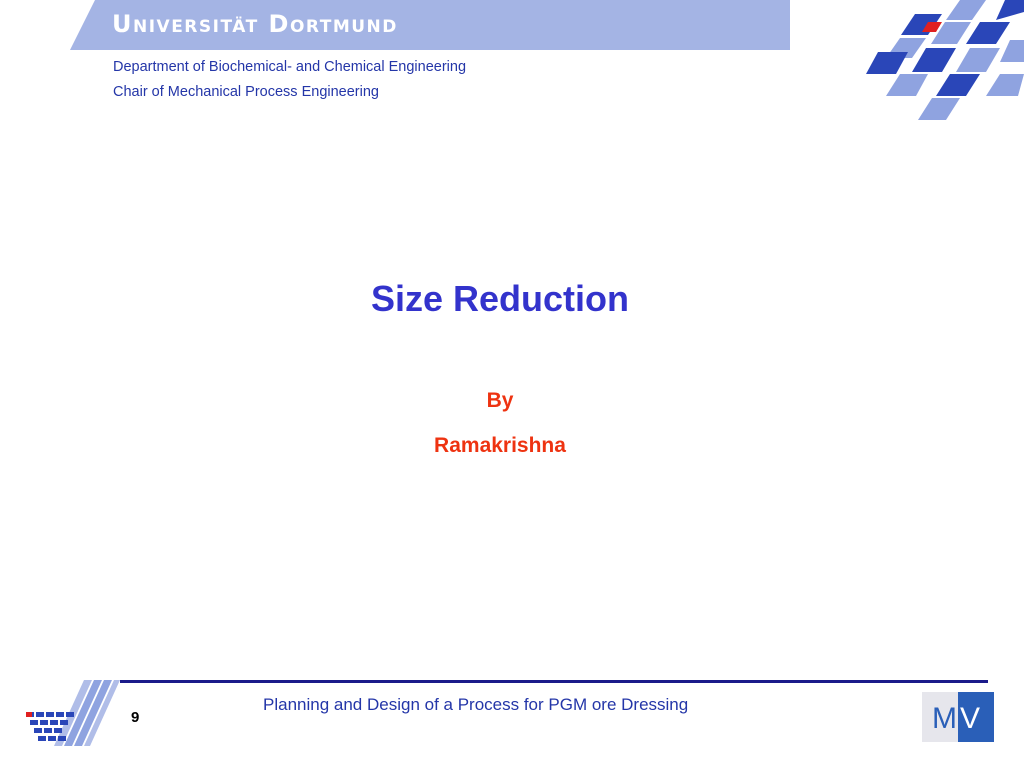 The height and width of the screenshot is (768, 1024). I want to click on page-number: 9, so click(135, 717).